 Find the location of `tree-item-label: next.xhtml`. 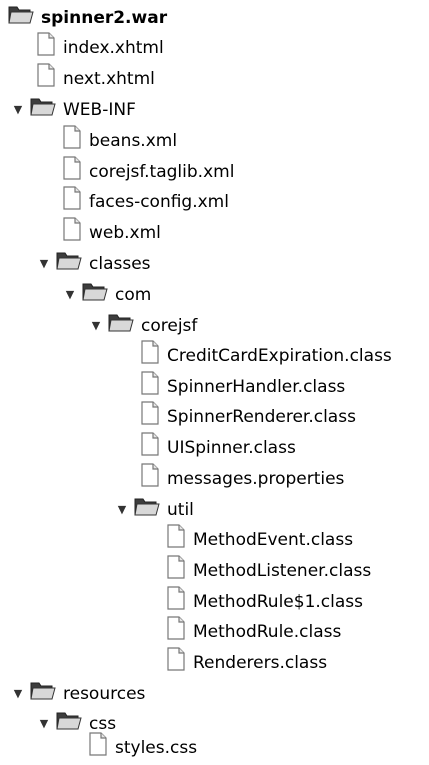

tree-item-label: next.xhtml is located at coordinates (109, 79).